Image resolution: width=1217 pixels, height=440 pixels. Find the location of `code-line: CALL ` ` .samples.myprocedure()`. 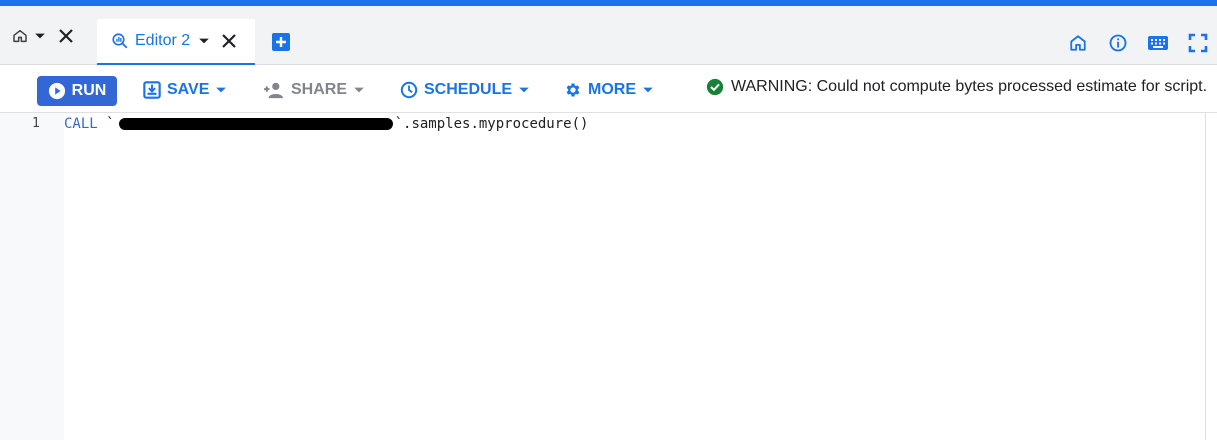

code-line: CALL ` ` .samples.myprocedure() is located at coordinates (326, 124).